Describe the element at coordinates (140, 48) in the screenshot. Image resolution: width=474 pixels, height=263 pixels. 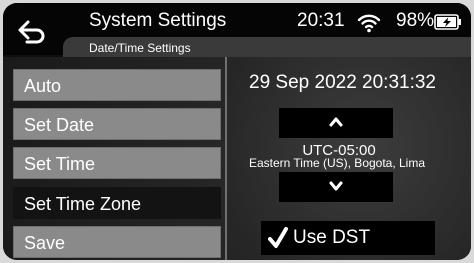
I see `page-subtitle: Date/Time Settings` at that location.